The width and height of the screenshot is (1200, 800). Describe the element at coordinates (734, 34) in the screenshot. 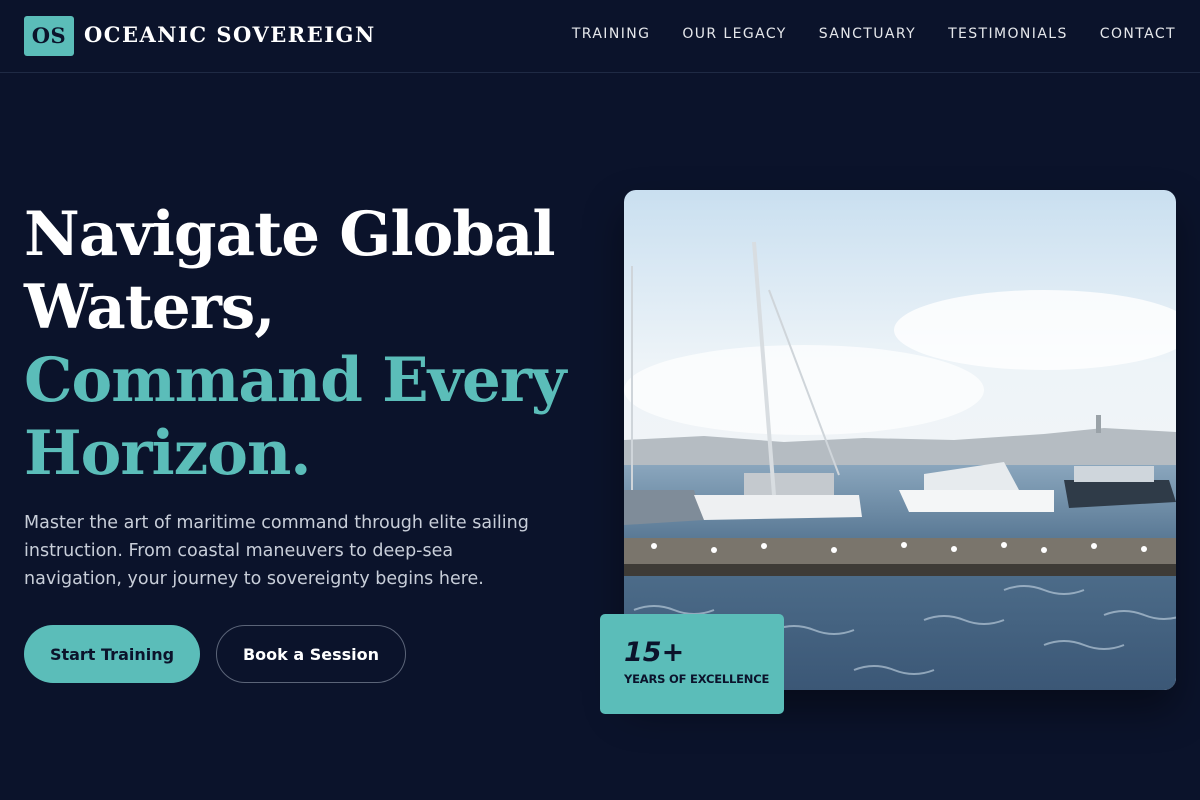

I see `nav-item-our-legacy: OUR LEGACY` at that location.